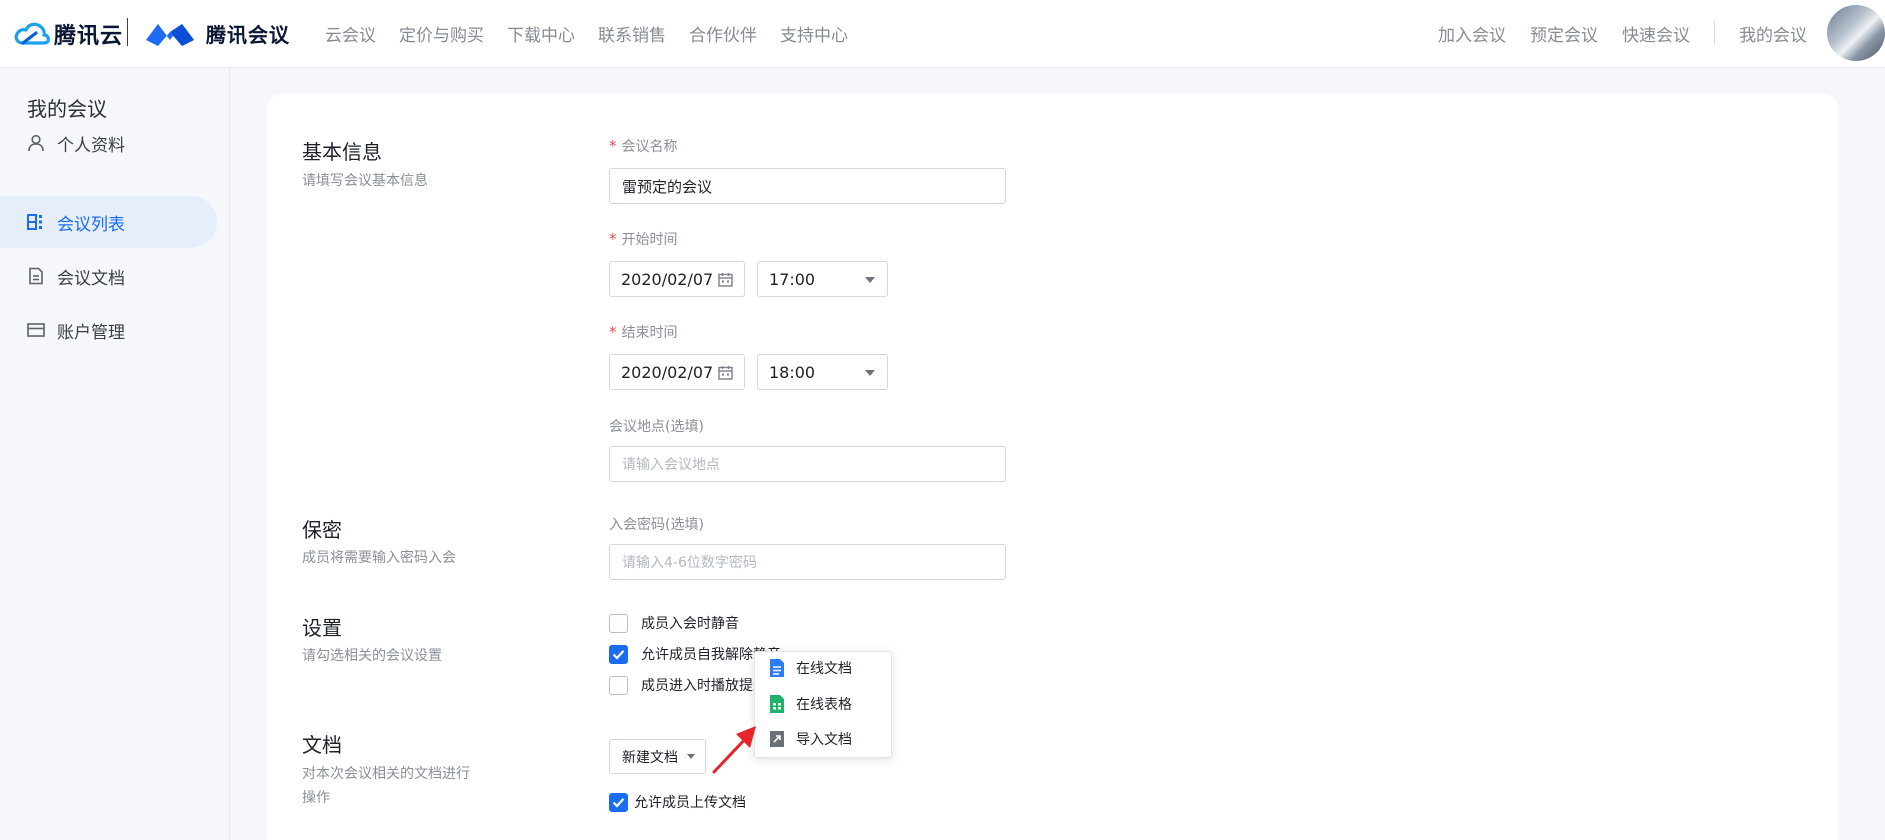 The image size is (1885, 840). Describe the element at coordinates (667, 279) in the screenshot. I see `start-date-value: 2020/02/07` at that location.